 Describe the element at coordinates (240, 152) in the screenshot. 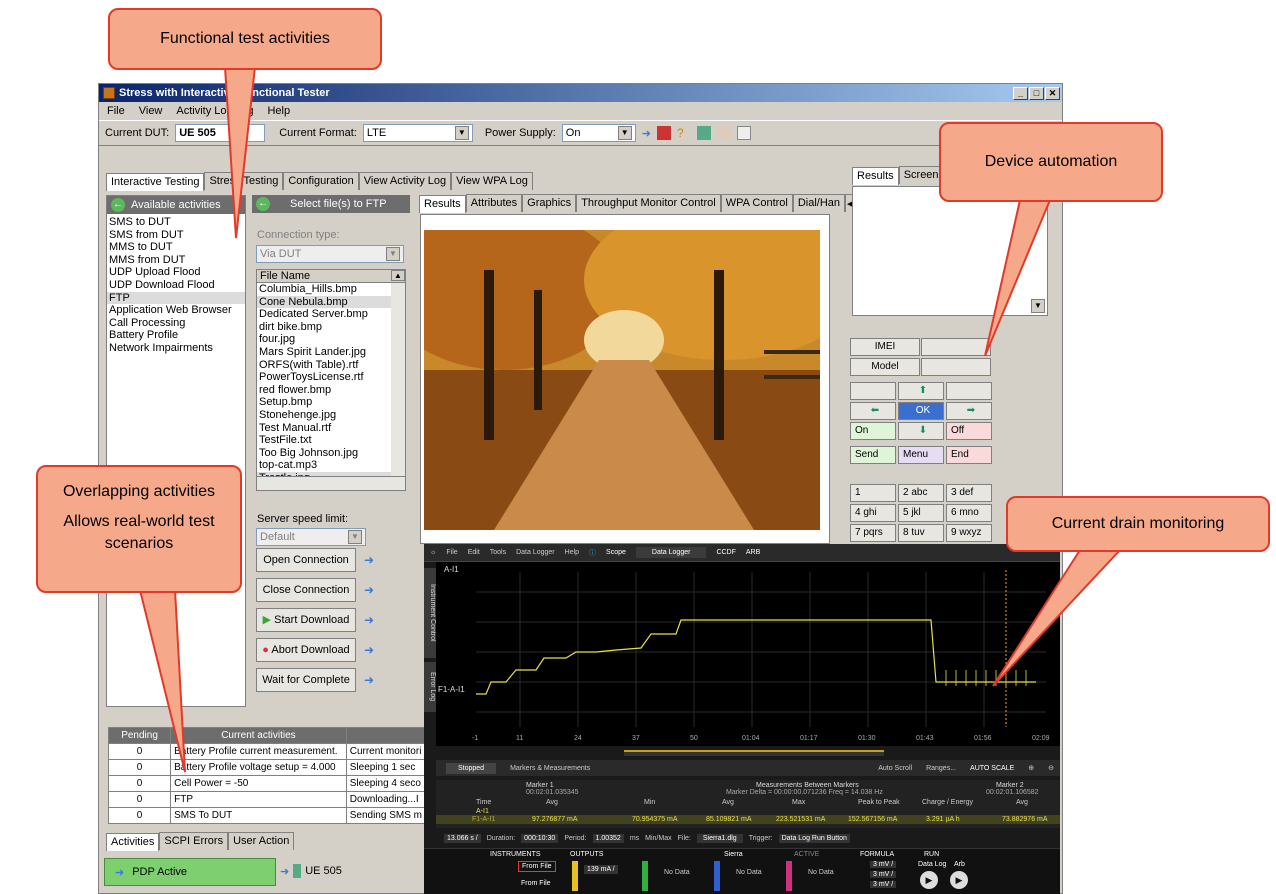

I see `pointer-functional` at that location.